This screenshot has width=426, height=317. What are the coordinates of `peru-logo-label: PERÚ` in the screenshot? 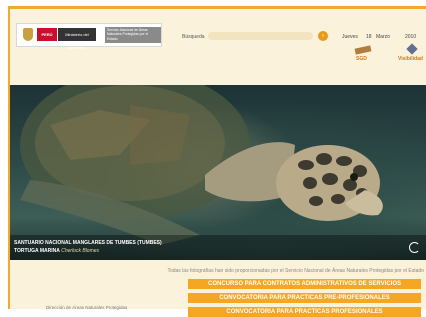 It's located at (47, 34).